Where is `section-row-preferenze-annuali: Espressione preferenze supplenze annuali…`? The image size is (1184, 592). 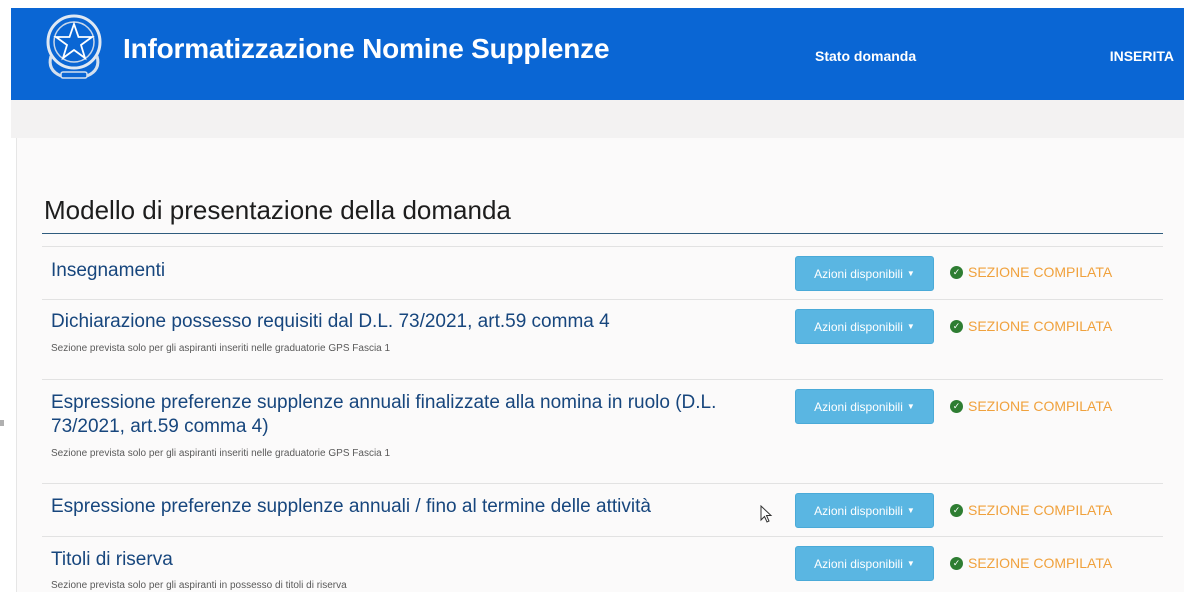
section-row-preferenze-annuali: Espressione preferenze supplenze annuali… is located at coordinates (602, 509).